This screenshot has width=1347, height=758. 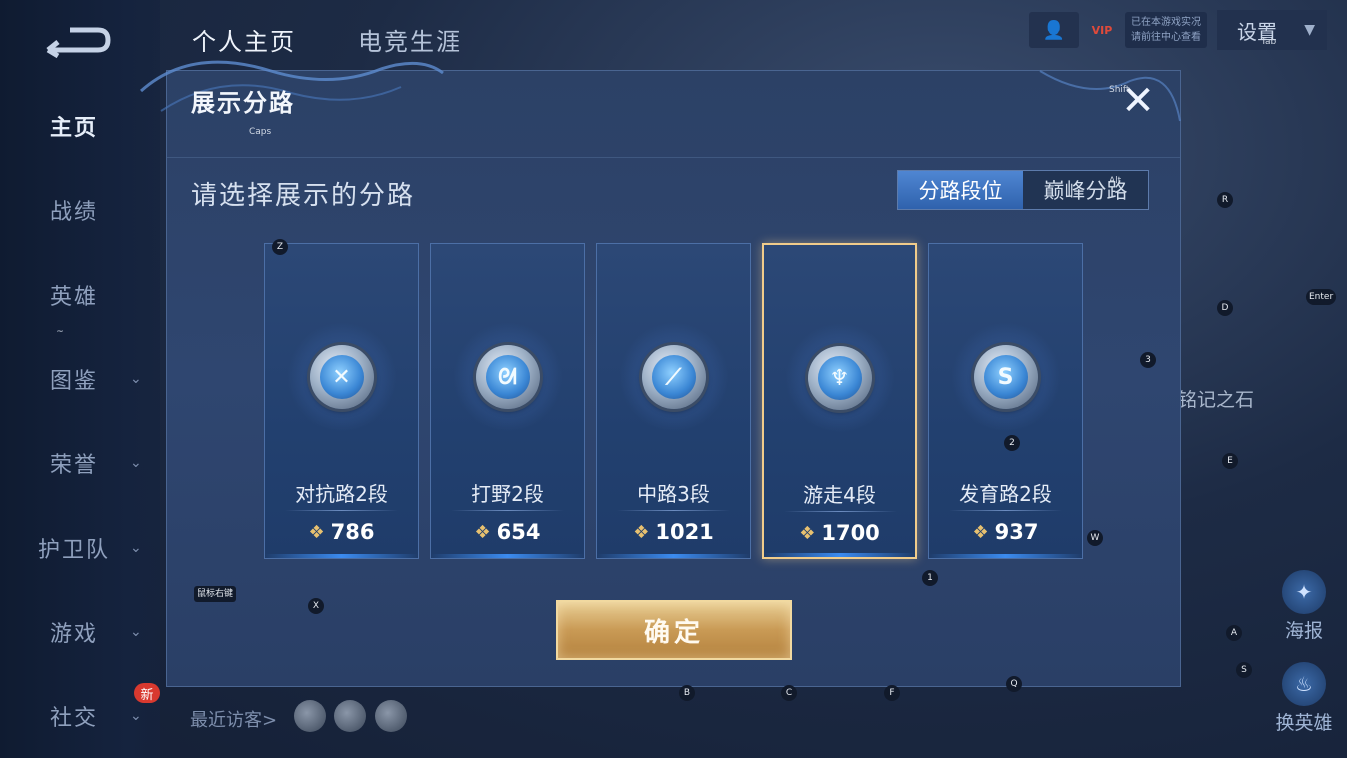 I want to click on key-hint: 3, so click(x=1148, y=360).